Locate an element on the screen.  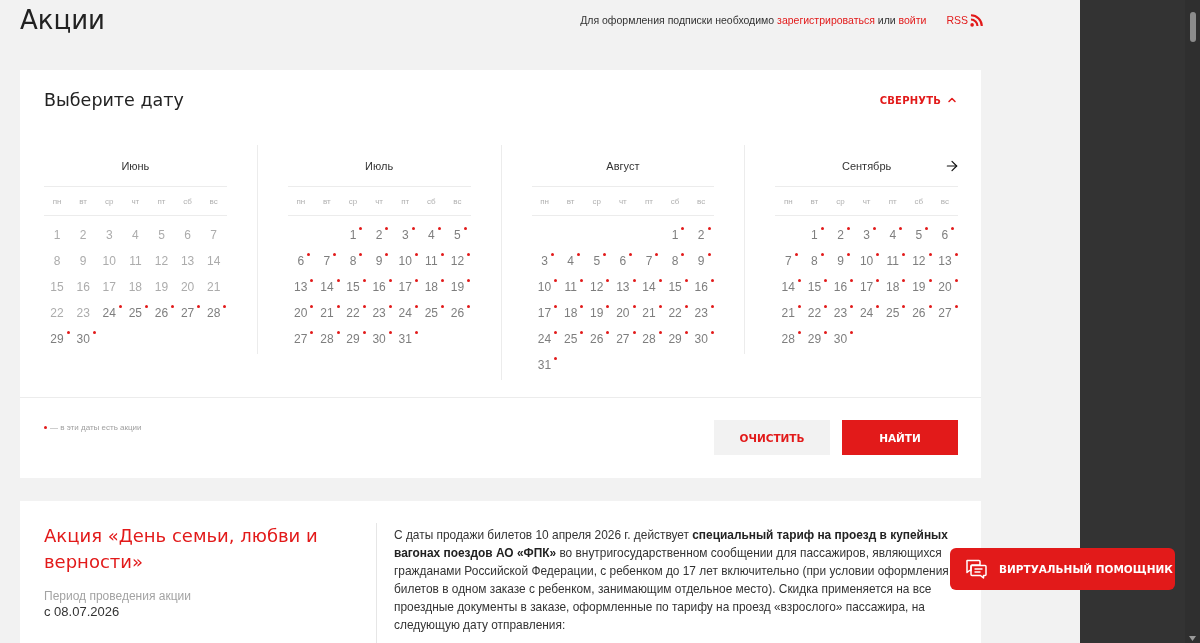
scrollbar is located at coordinates (1192, 321).